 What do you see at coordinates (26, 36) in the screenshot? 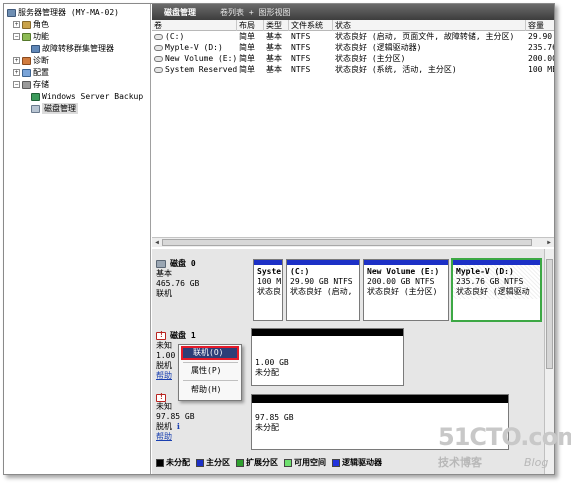
I see `features-icon` at bounding box center [26, 36].